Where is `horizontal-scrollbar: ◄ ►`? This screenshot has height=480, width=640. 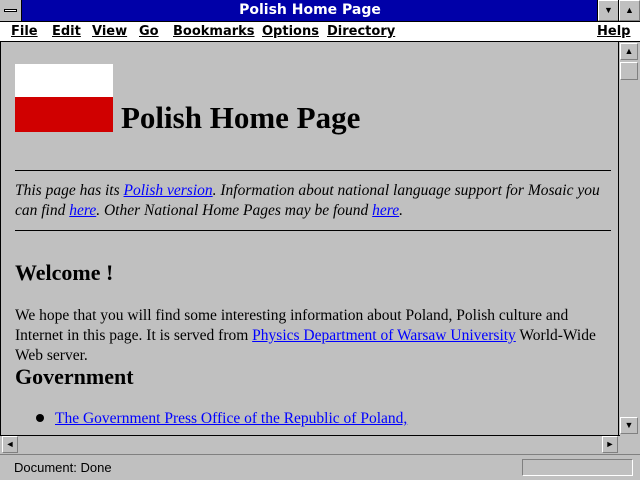 horizontal-scrollbar: ◄ ► is located at coordinates (310, 444).